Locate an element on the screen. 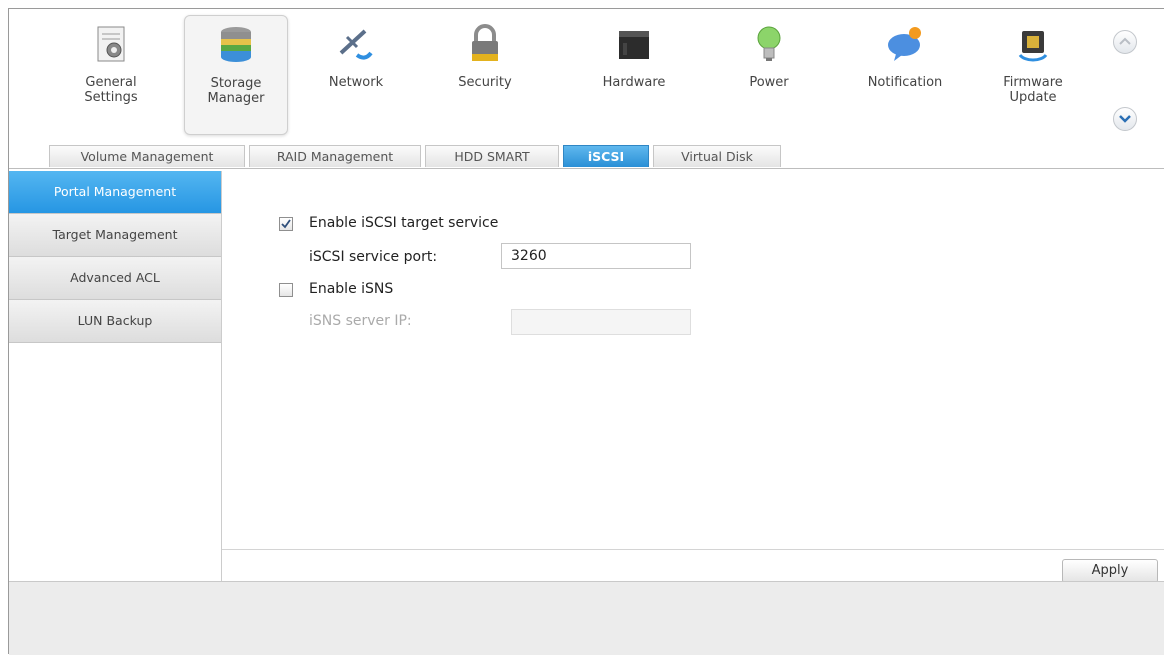  toolbar-item-storage-manager: Storage Manager is located at coordinates (236, 75).